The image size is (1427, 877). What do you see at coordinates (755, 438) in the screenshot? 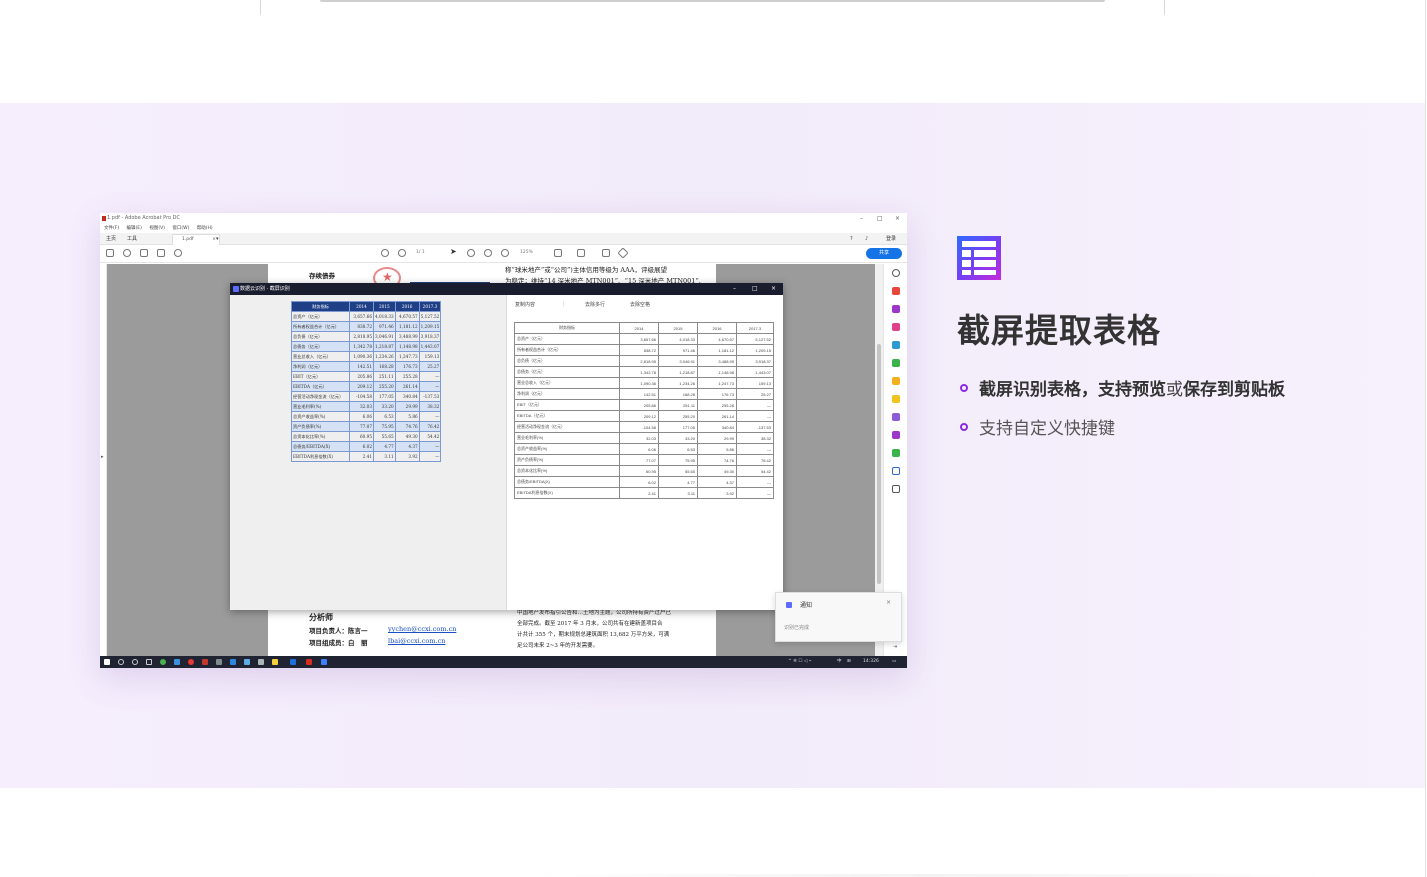
I see `cell: 38.32` at bounding box center [755, 438].